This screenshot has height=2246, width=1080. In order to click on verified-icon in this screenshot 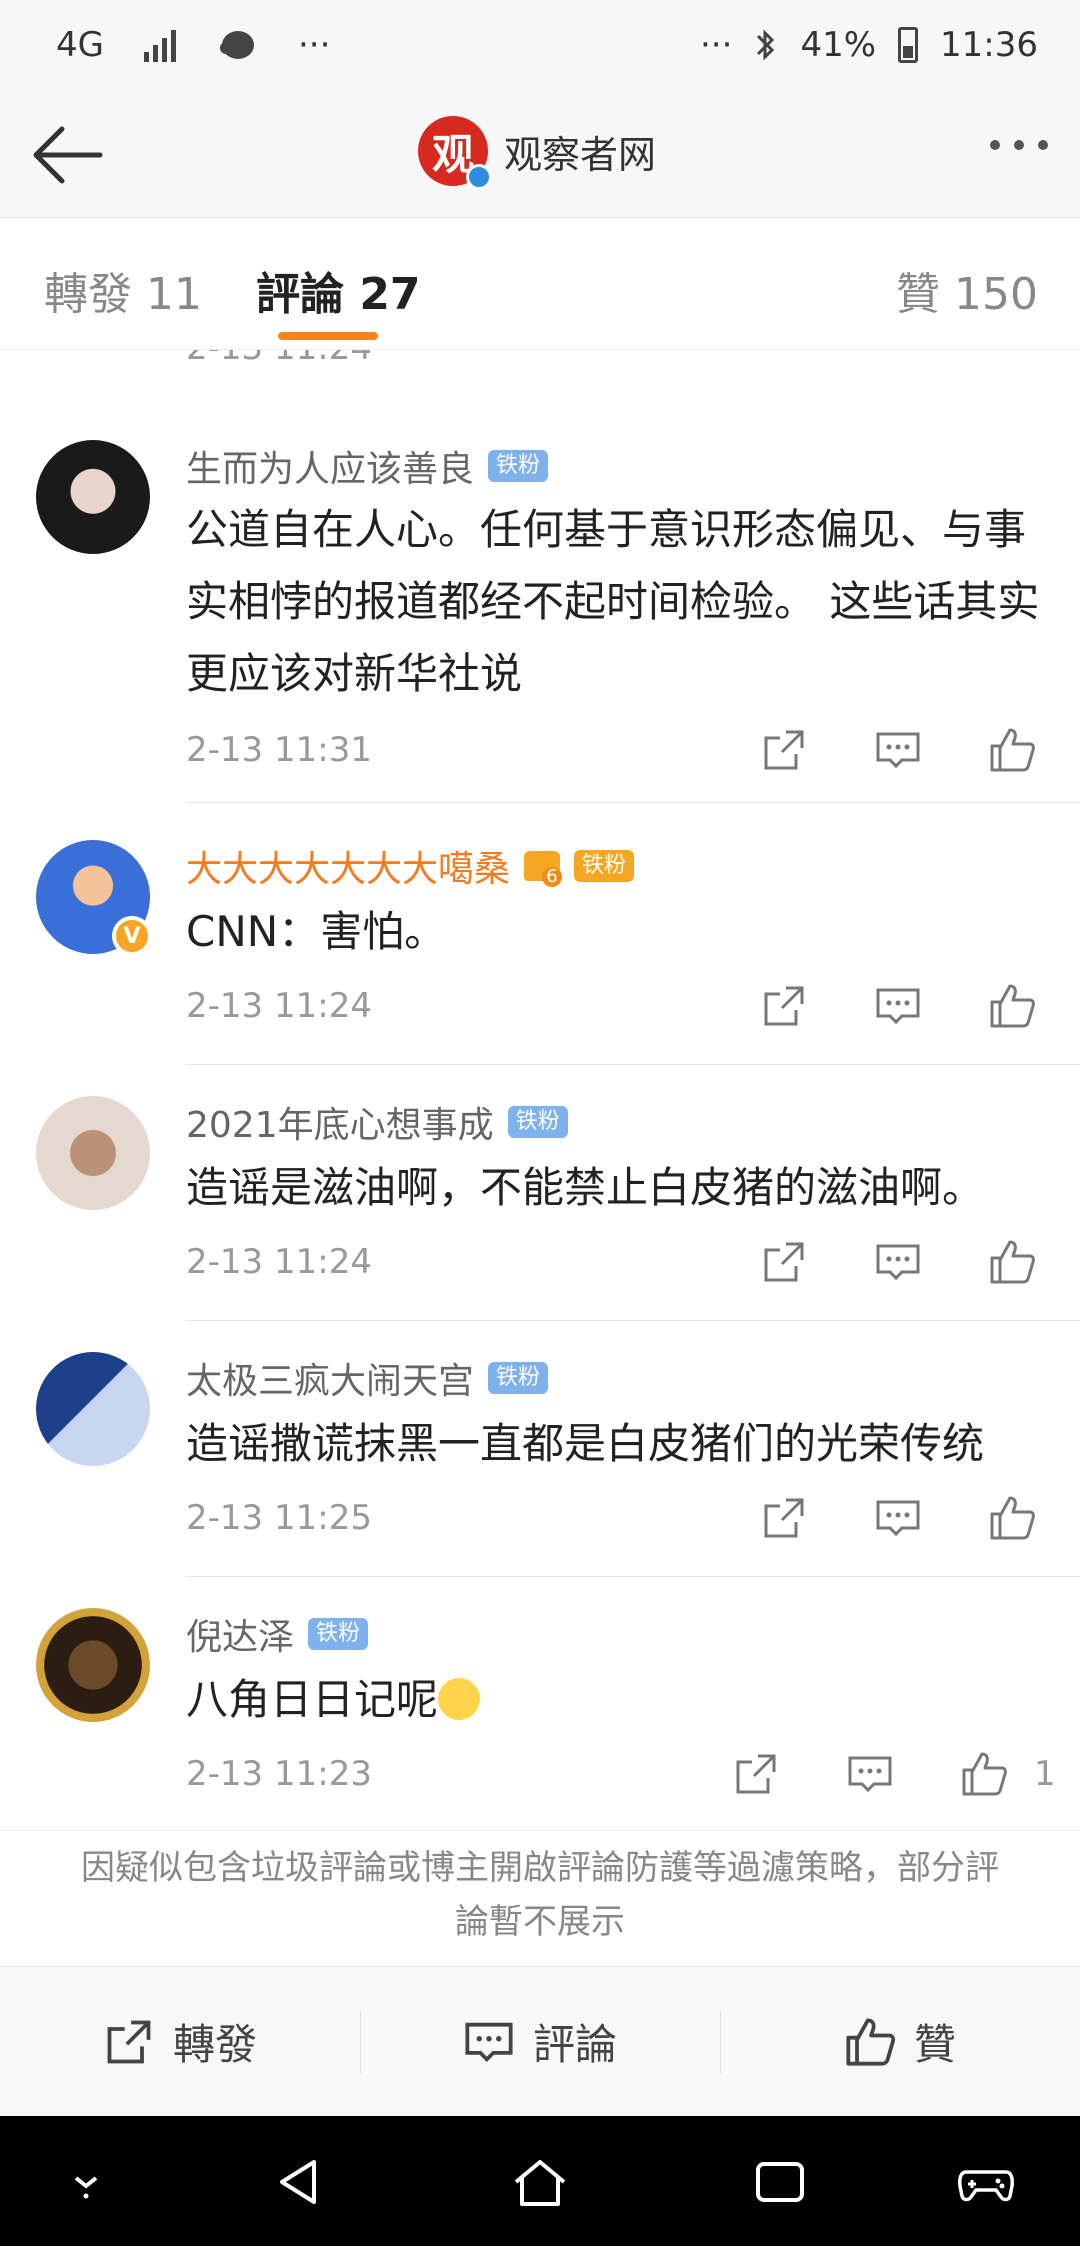, I will do `click(479, 177)`.